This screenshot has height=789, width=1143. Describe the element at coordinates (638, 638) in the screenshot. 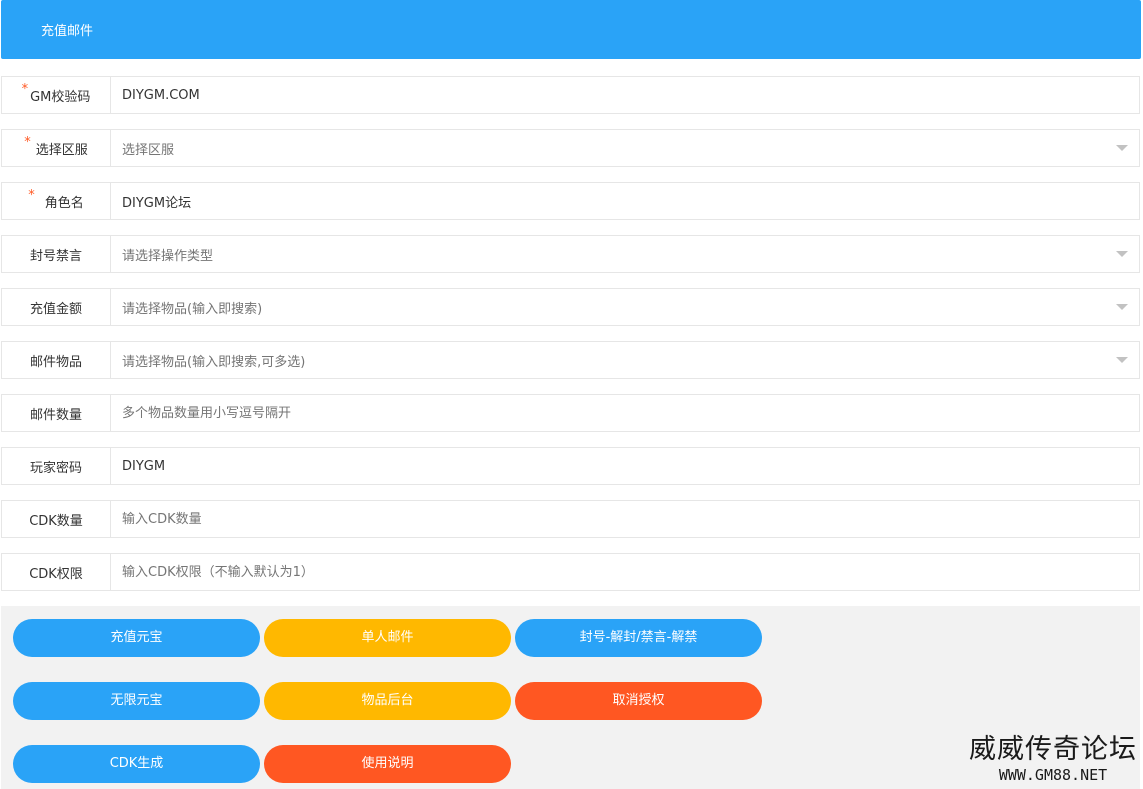

I see `ban-unban-button: 封号-解封/禁言-解禁` at that location.